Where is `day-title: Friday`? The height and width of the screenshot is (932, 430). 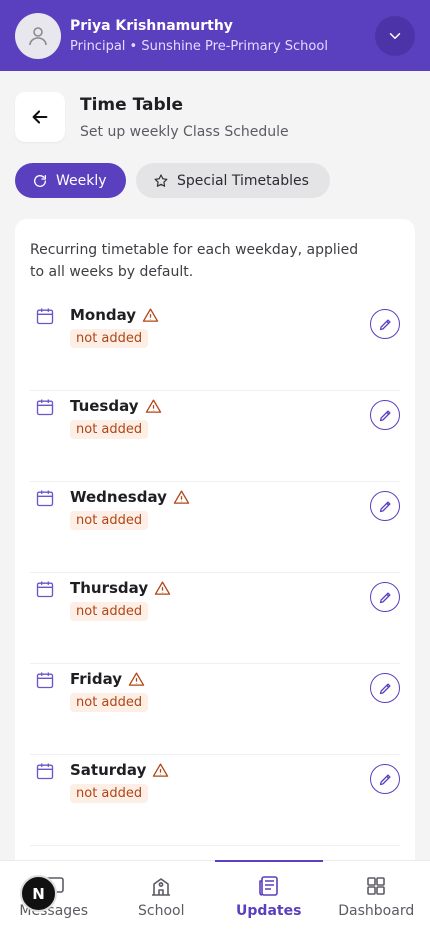 day-title: Friday is located at coordinates (107, 679).